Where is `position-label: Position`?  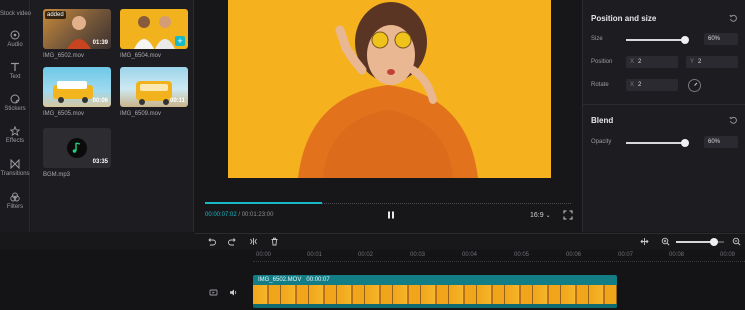 position-label: Position is located at coordinates (602, 62).